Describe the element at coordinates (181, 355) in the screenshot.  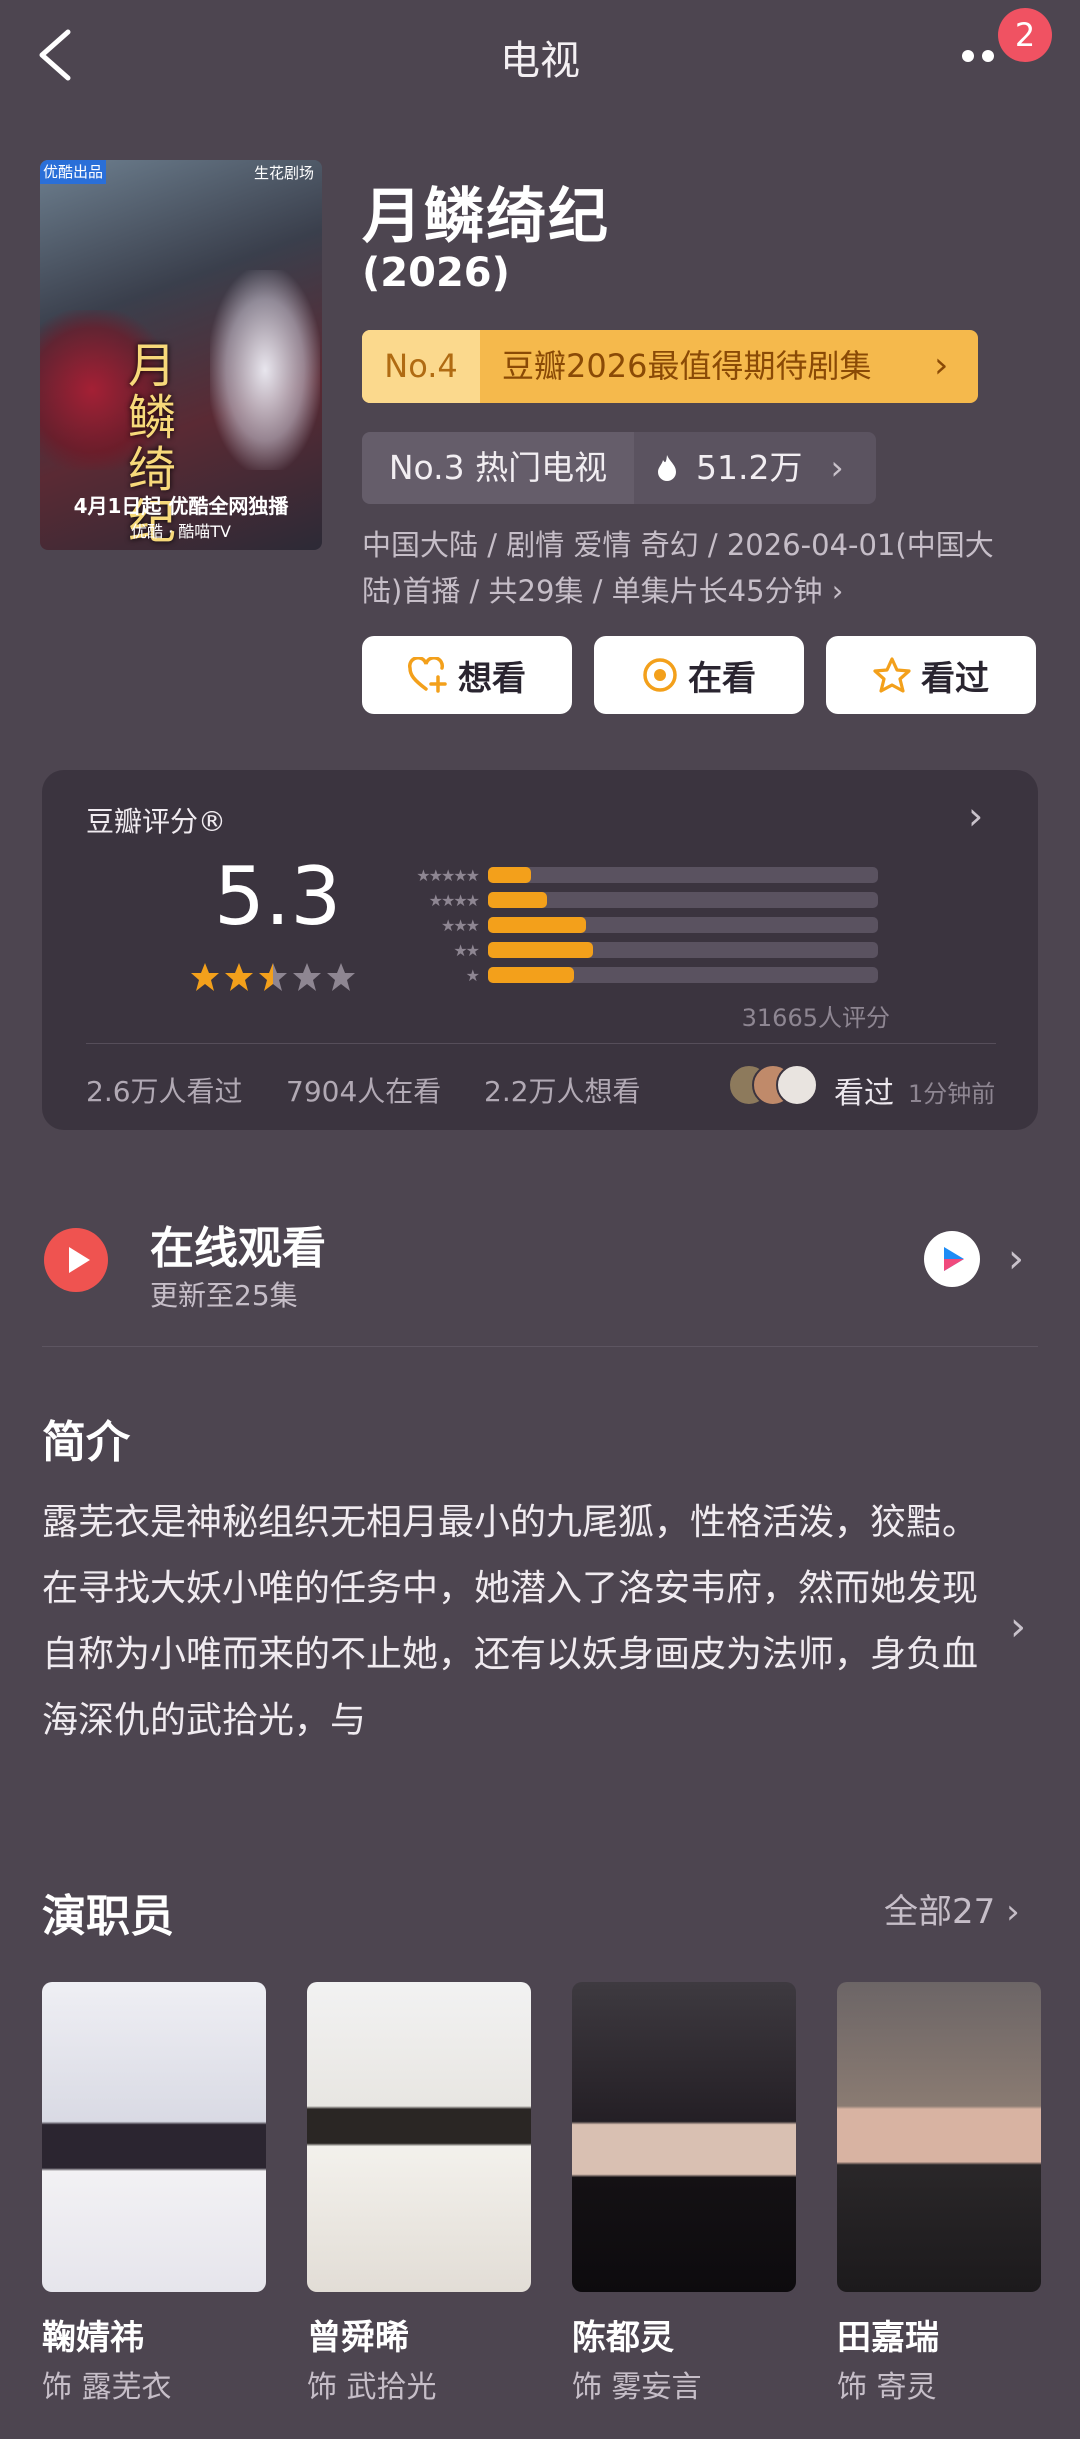
I see `poster-image: 优酷出品 生花剧场 月鳞绮纪 4月1日起 优酷全网独播 优酷 · 酷喵TV` at that location.